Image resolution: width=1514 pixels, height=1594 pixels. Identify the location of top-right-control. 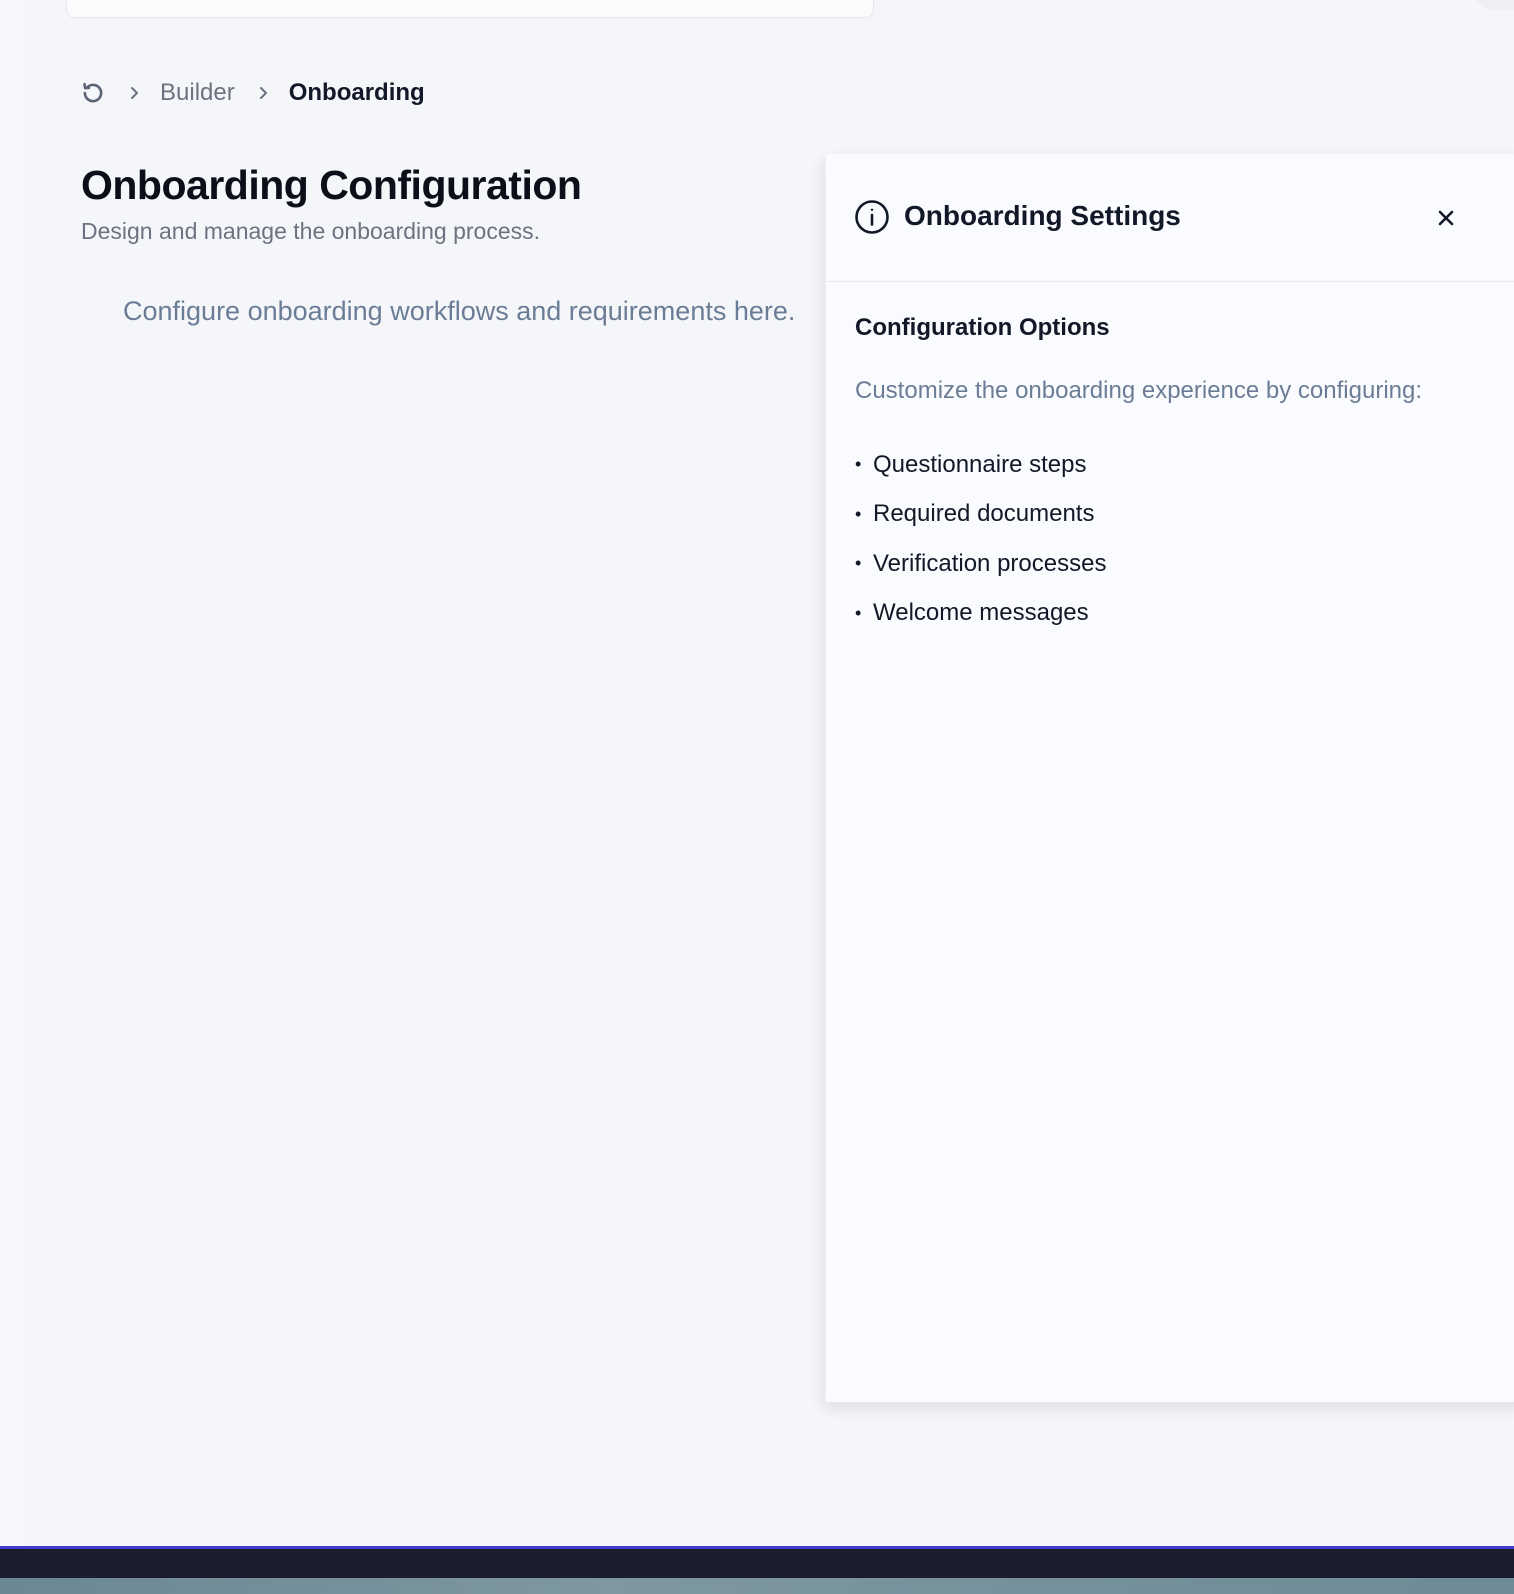
(1494, 5).